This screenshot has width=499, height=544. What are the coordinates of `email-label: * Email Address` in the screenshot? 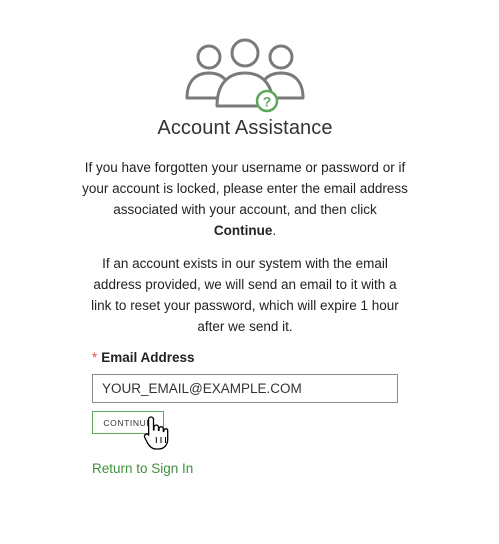 It's located at (143, 357).